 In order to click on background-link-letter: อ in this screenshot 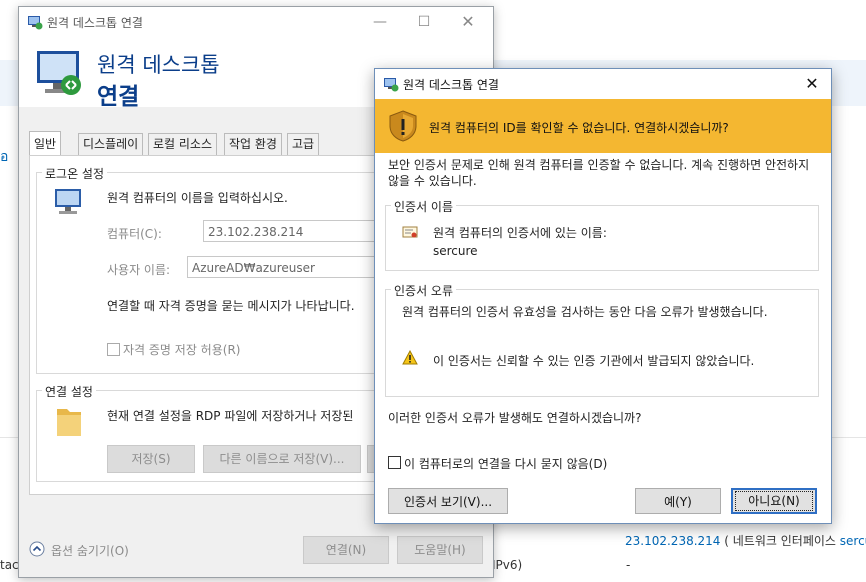, I will do `click(4, 157)`.